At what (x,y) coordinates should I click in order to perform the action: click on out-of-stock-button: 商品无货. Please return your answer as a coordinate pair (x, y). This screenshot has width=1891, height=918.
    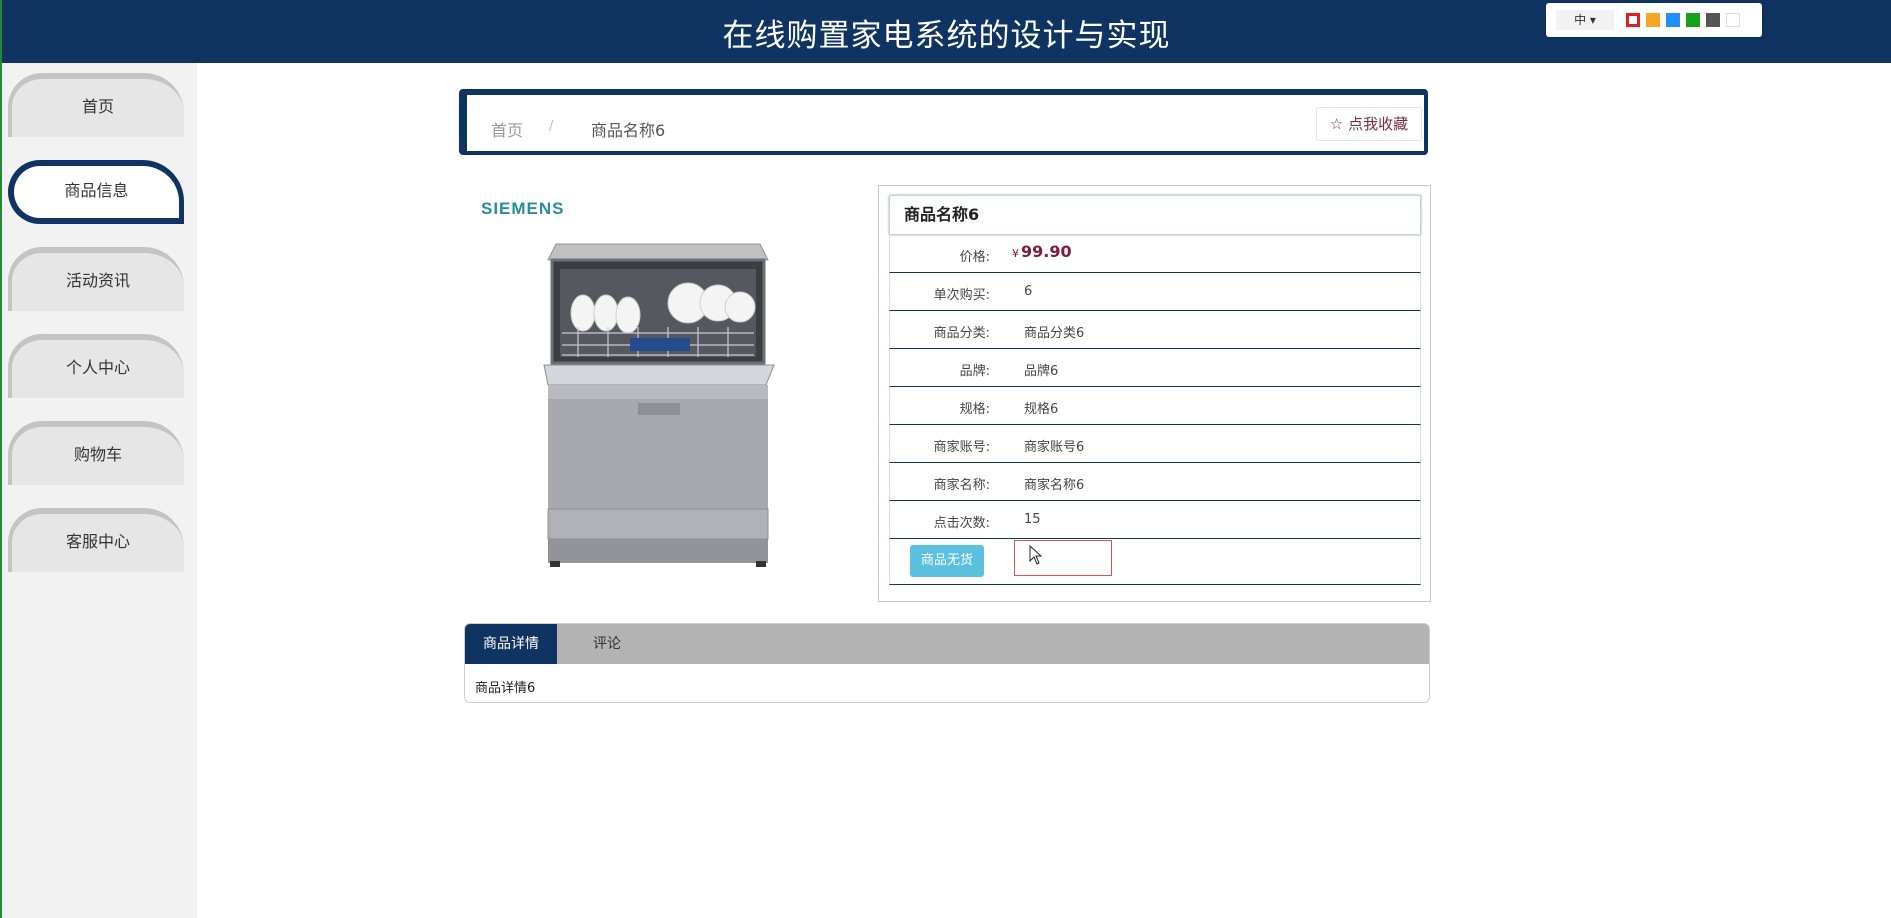
    Looking at the image, I should click on (947, 561).